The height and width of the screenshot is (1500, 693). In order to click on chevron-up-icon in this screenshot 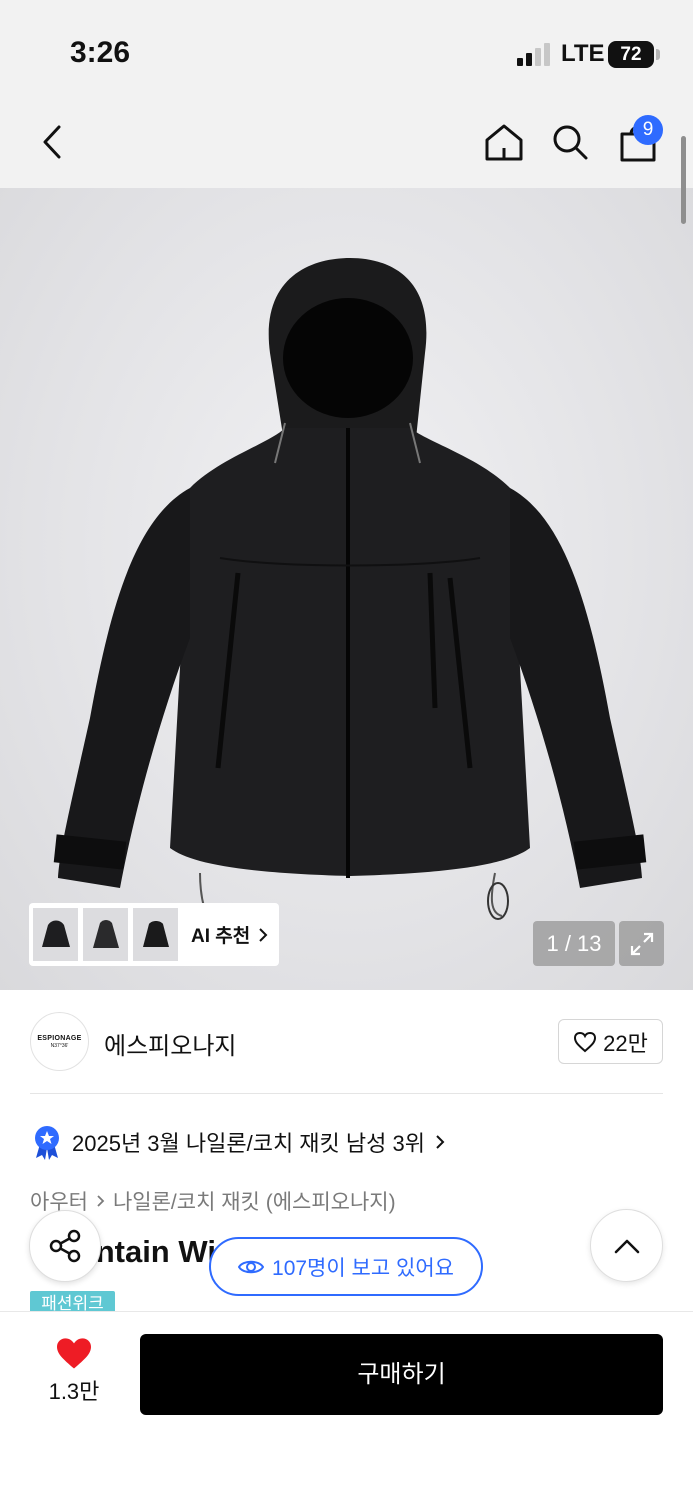, I will do `click(626, 1246)`.